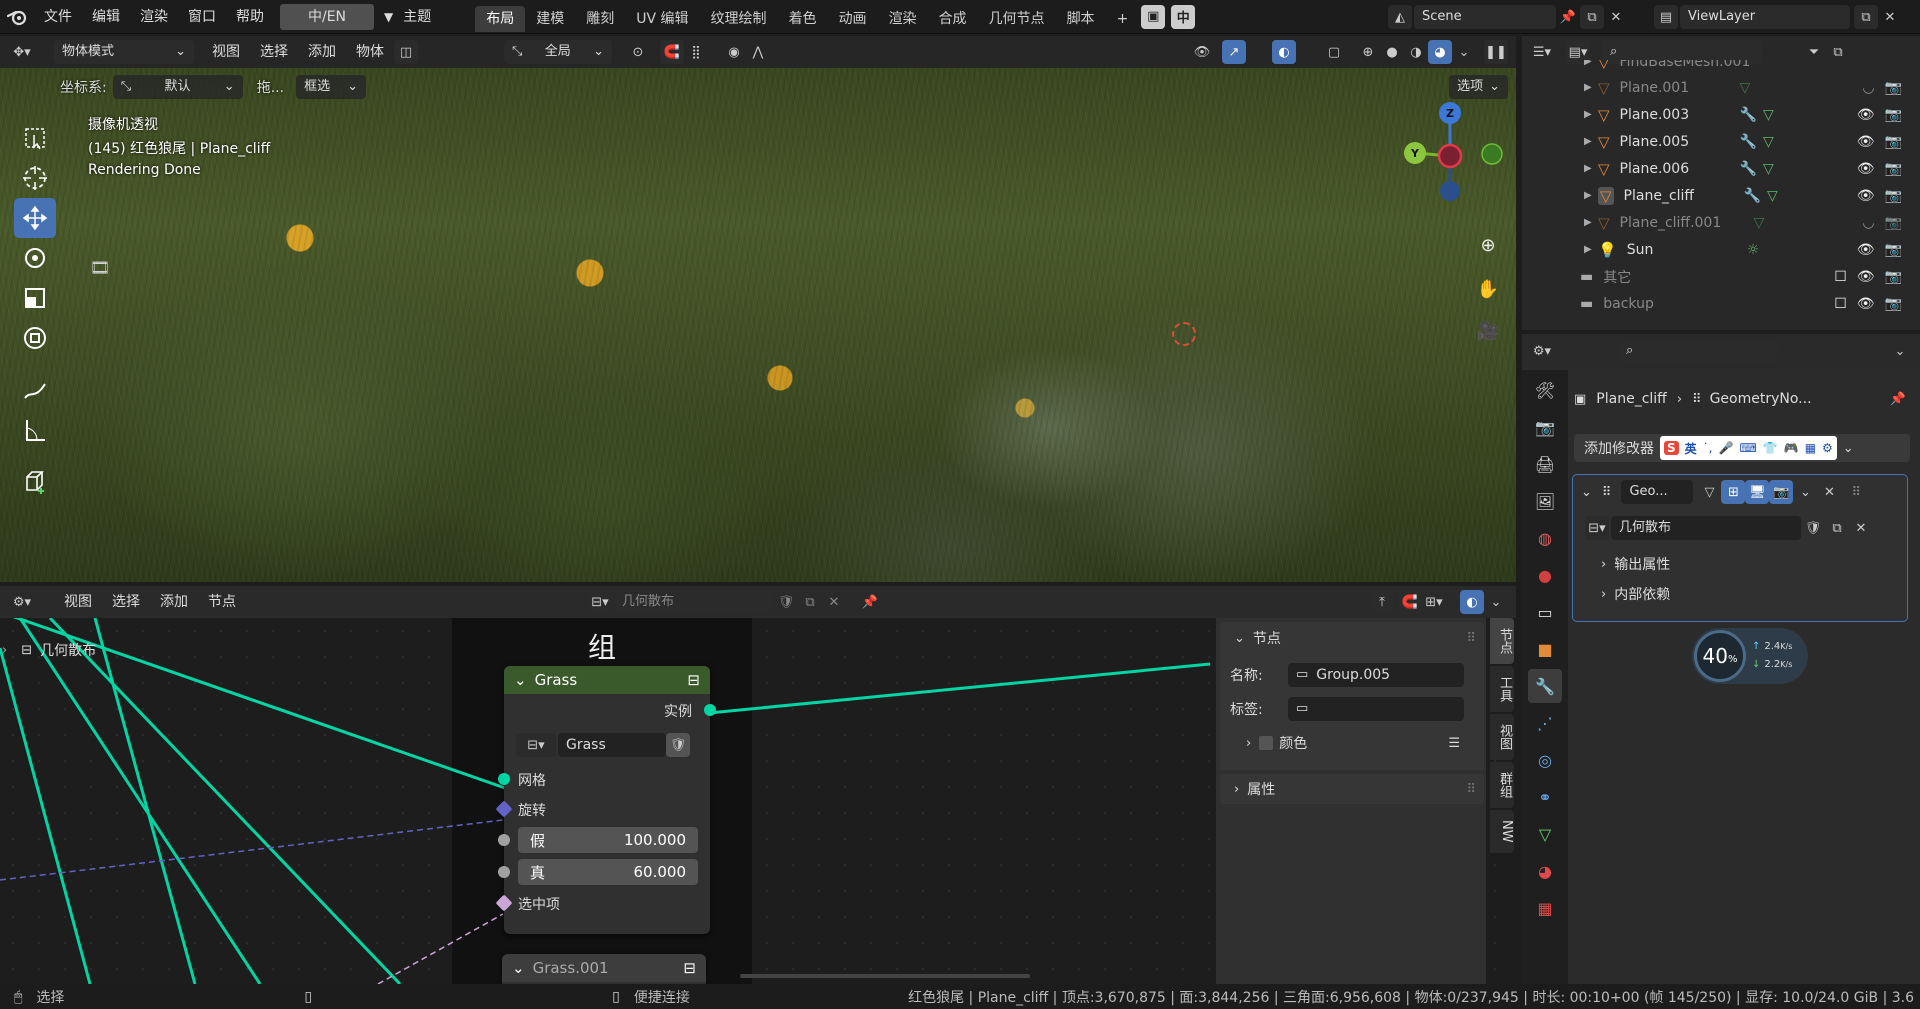 The width and height of the screenshot is (1920, 1009). Describe the element at coordinates (1698, 351) in the screenshot. I see `properties-search-input: ⌕` at that location.